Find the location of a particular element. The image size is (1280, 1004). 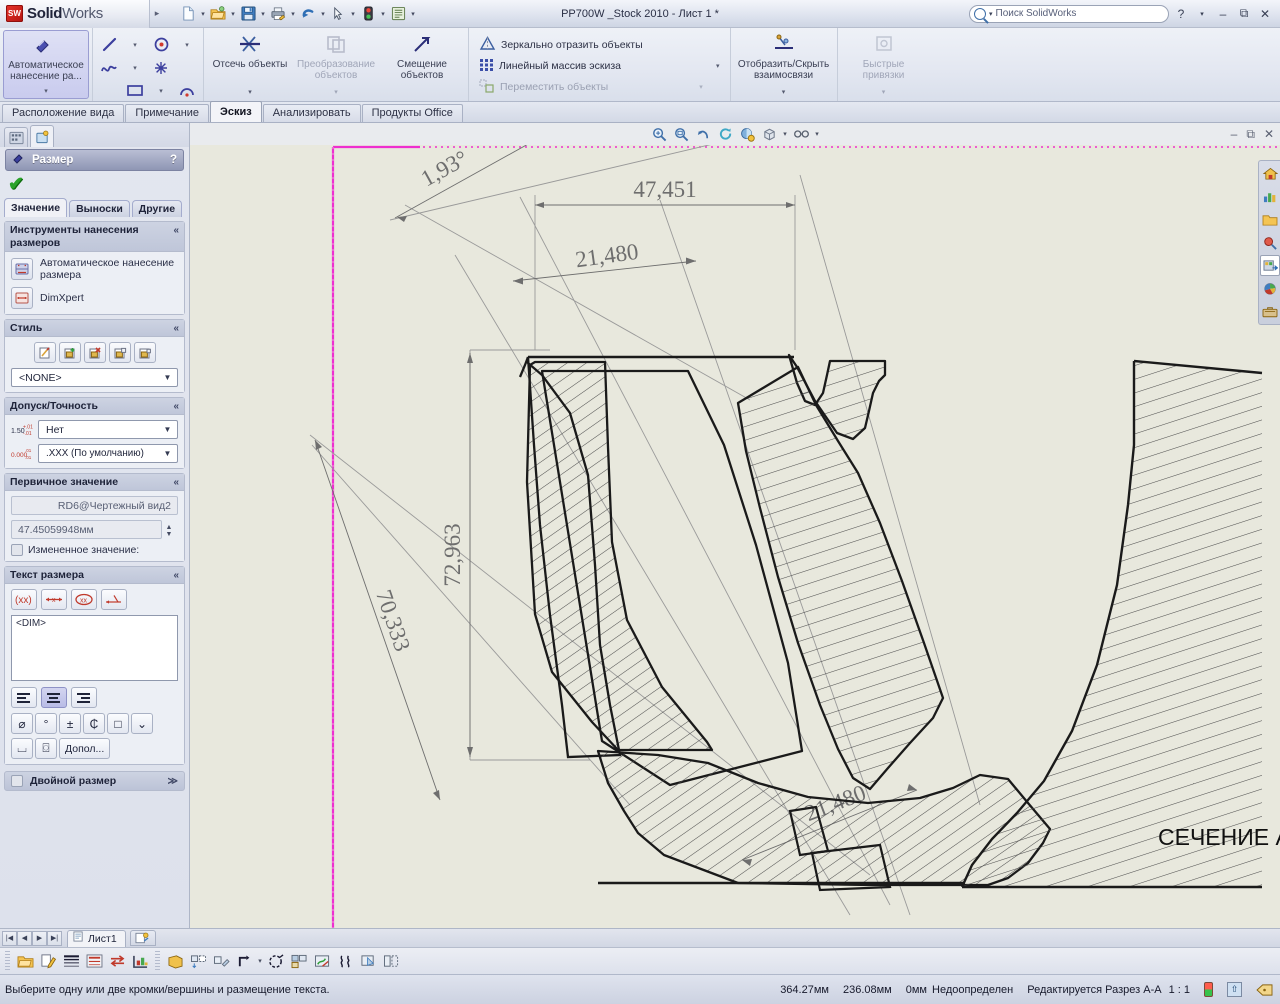

move-entities-caret: ▾ is located at coordinates (701, 87).